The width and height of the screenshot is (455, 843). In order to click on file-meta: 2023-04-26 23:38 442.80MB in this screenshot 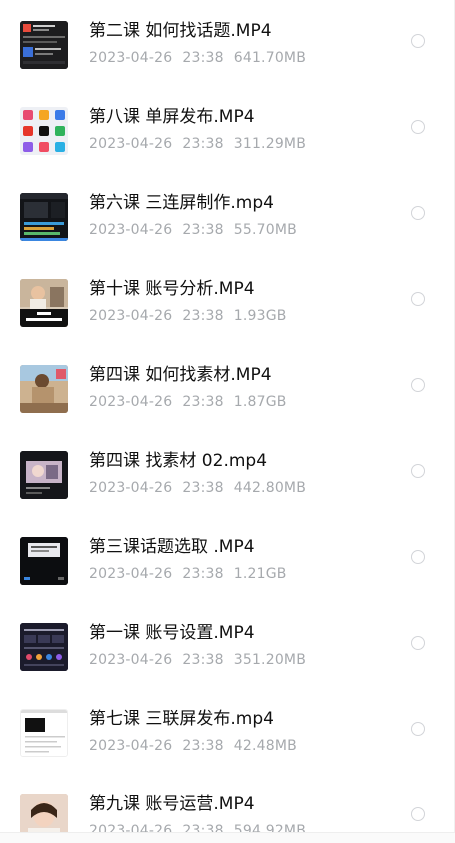, I will do `click(197, 488)`.